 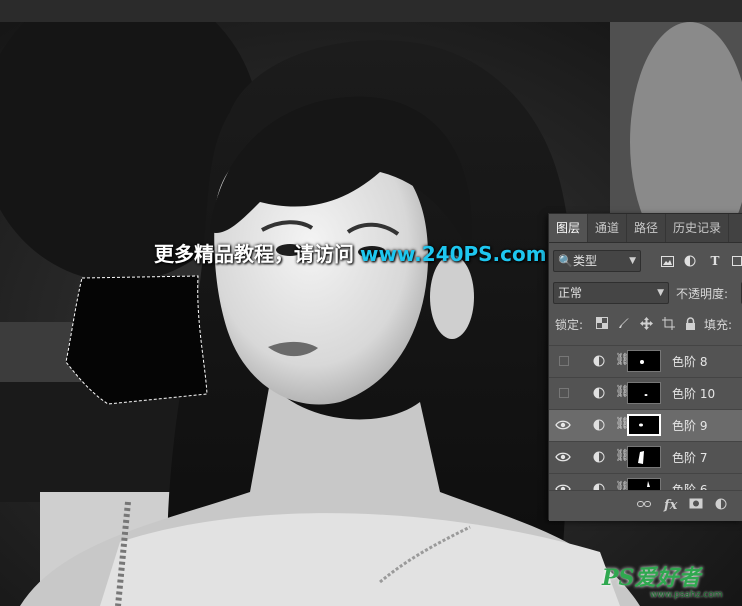 What do you see at coordinates (602, 323) in the screenshot?
I see `lock-transparent-pixels-icon` at bounding box center [602, 323].